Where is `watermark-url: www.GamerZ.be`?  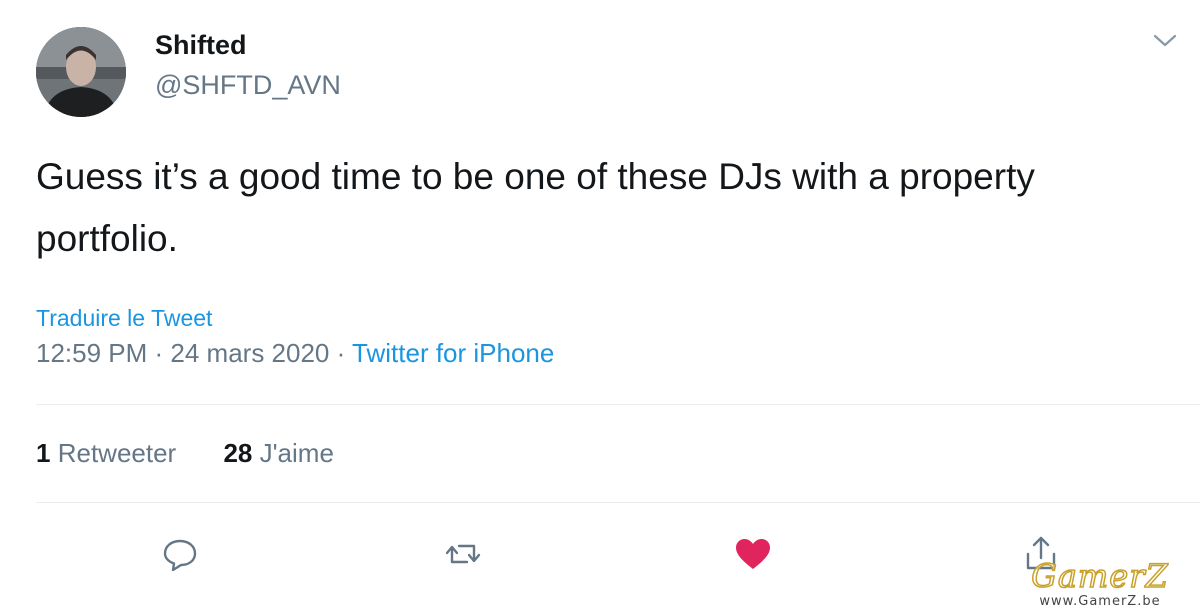 watermark-url: www.GamerZ.be is located at coordinates (1100, 601).